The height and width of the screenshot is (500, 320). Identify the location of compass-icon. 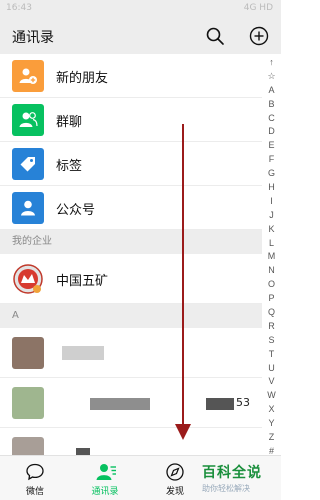
(175, 472).